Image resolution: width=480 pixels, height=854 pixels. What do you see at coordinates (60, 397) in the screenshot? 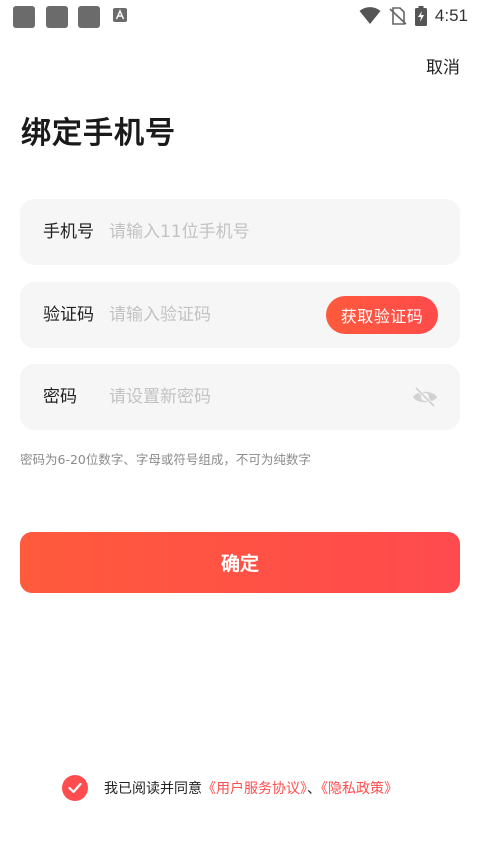
I see `password-label: 密码` at bounding box center [60, 397].